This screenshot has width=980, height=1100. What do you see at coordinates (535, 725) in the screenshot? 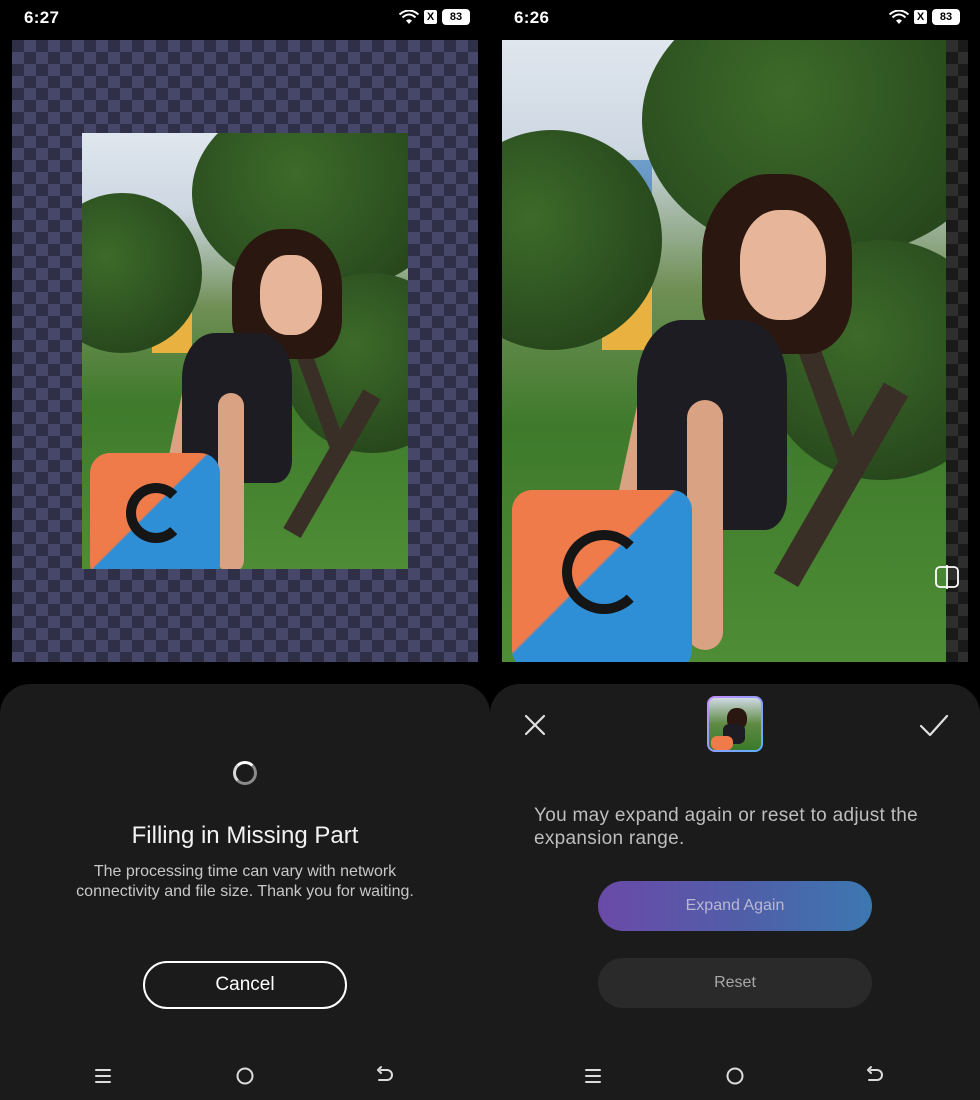
I see `close-icon` at bounding box center [535, 725].